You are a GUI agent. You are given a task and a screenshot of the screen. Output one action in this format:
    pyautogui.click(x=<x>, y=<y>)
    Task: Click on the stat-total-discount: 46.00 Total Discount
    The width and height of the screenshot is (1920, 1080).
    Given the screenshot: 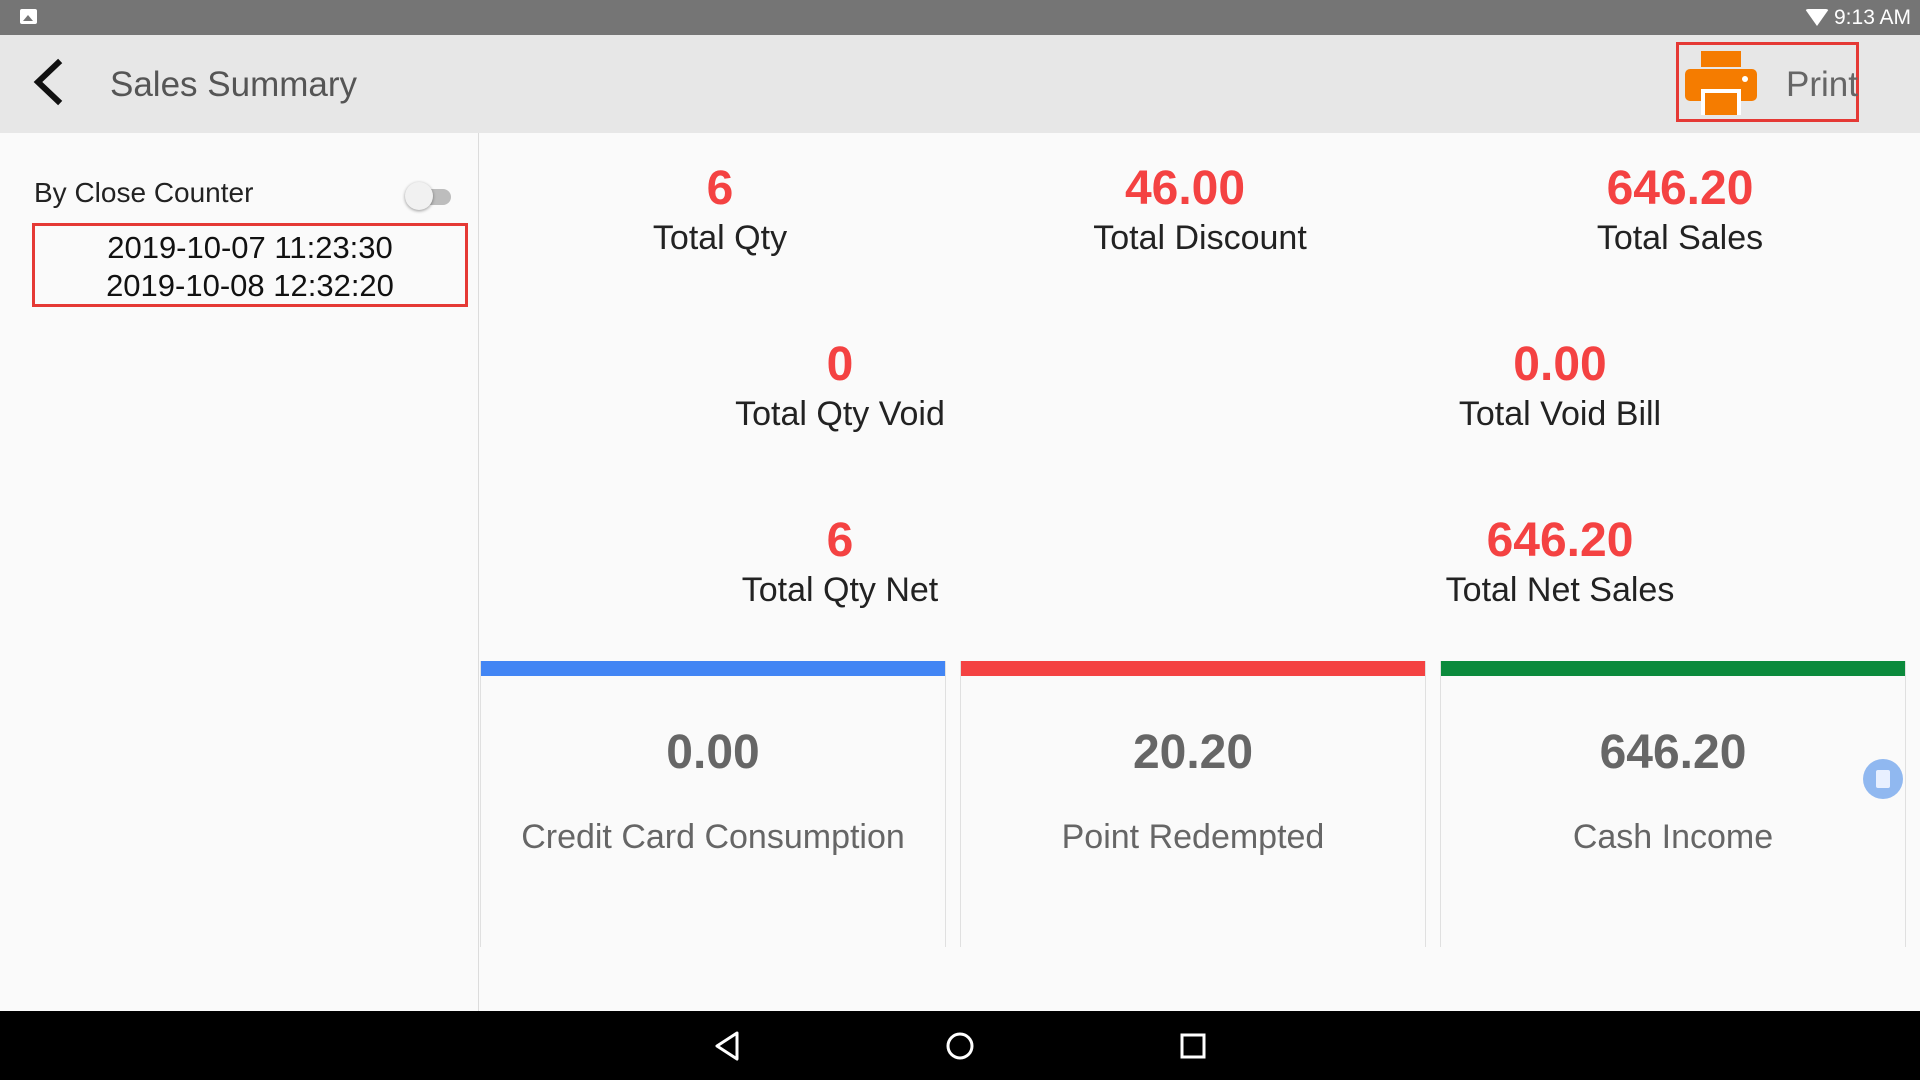 What is the action you would take?
    pyautogui.click(x=1200, y=210)
    